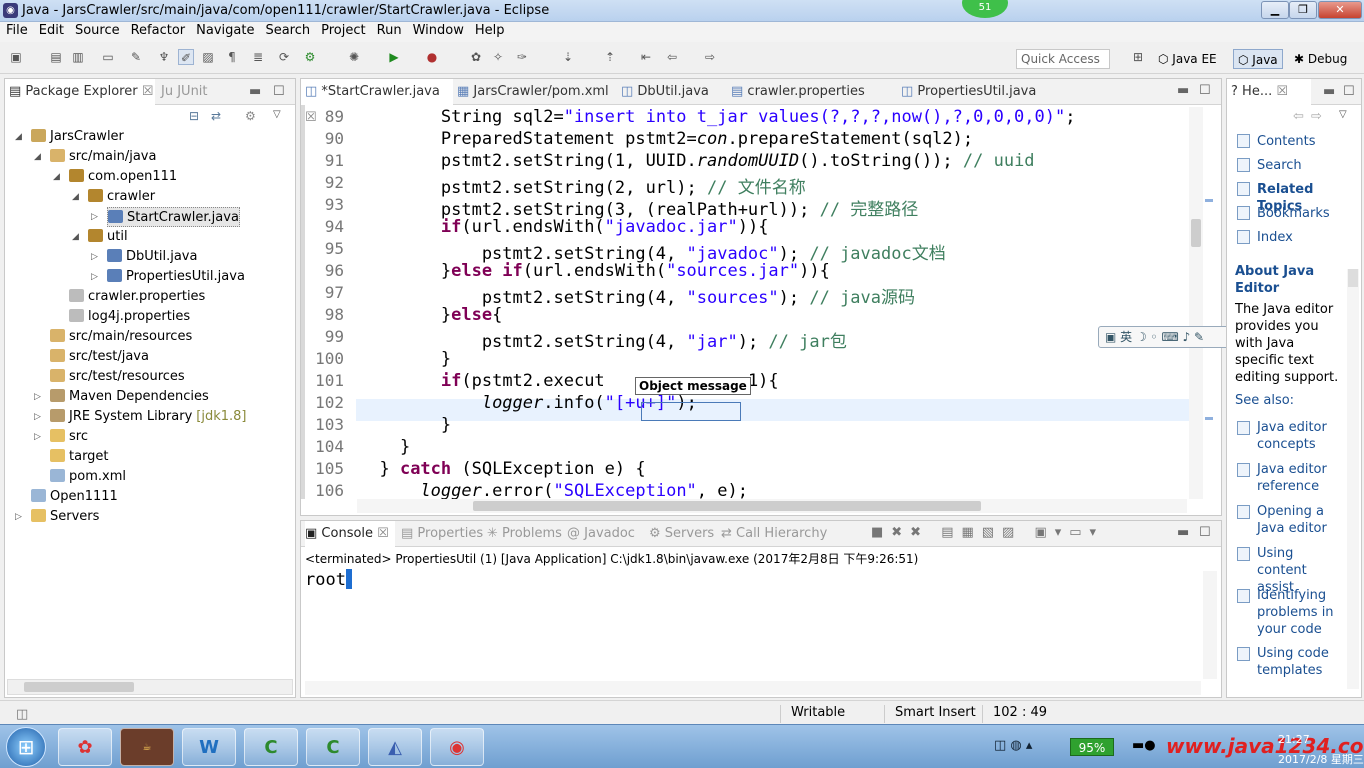 The image size is (1364, 768). Describe the element at coordinates (812, 92) in the screenshot. I see `editor-tab: ▤ crawler.properties` at that location.